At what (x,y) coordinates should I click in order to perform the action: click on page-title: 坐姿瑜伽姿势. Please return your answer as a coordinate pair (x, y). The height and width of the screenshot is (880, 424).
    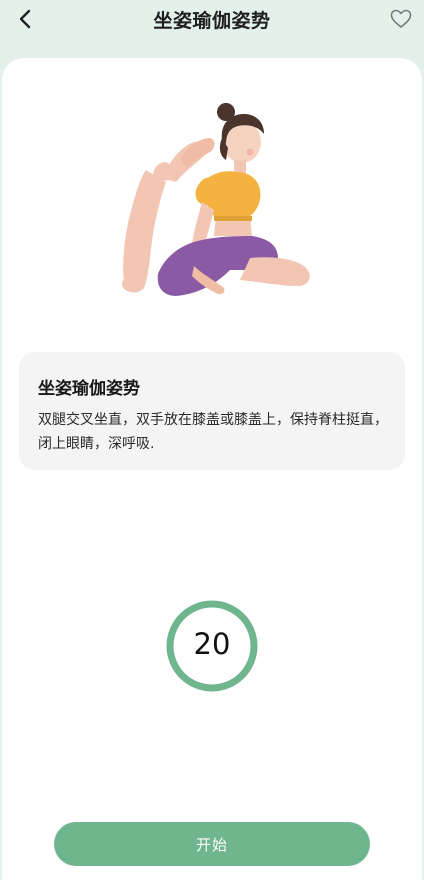
    Looking at the image, I should click on (212, 21).